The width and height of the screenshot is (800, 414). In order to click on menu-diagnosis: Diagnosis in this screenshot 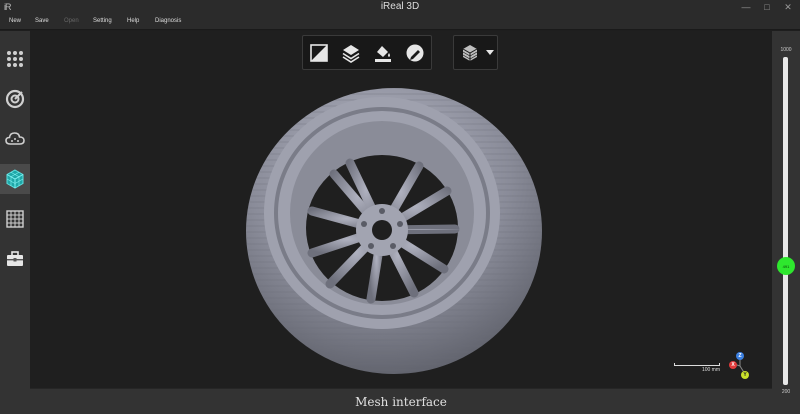, I will do `click(168, 21)`.